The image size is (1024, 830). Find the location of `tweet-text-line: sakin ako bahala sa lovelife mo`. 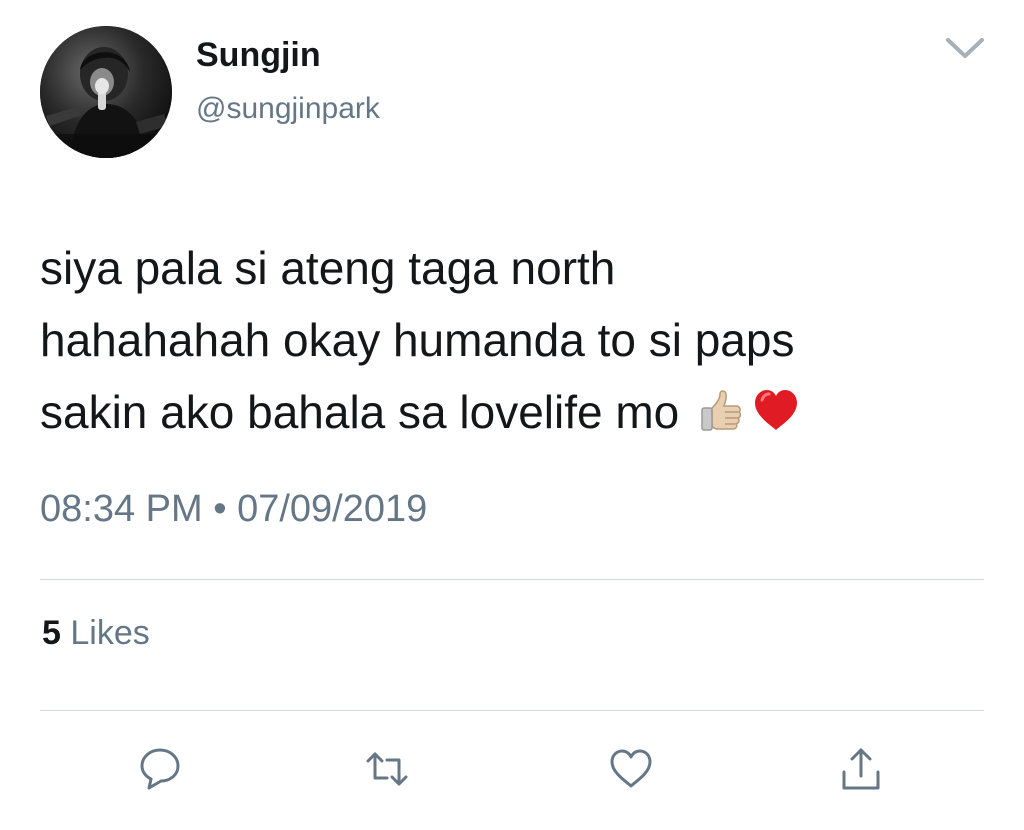

tweet-text-line: sakin ako bahala sa lovelife mo is located at coordinates (520, 412).